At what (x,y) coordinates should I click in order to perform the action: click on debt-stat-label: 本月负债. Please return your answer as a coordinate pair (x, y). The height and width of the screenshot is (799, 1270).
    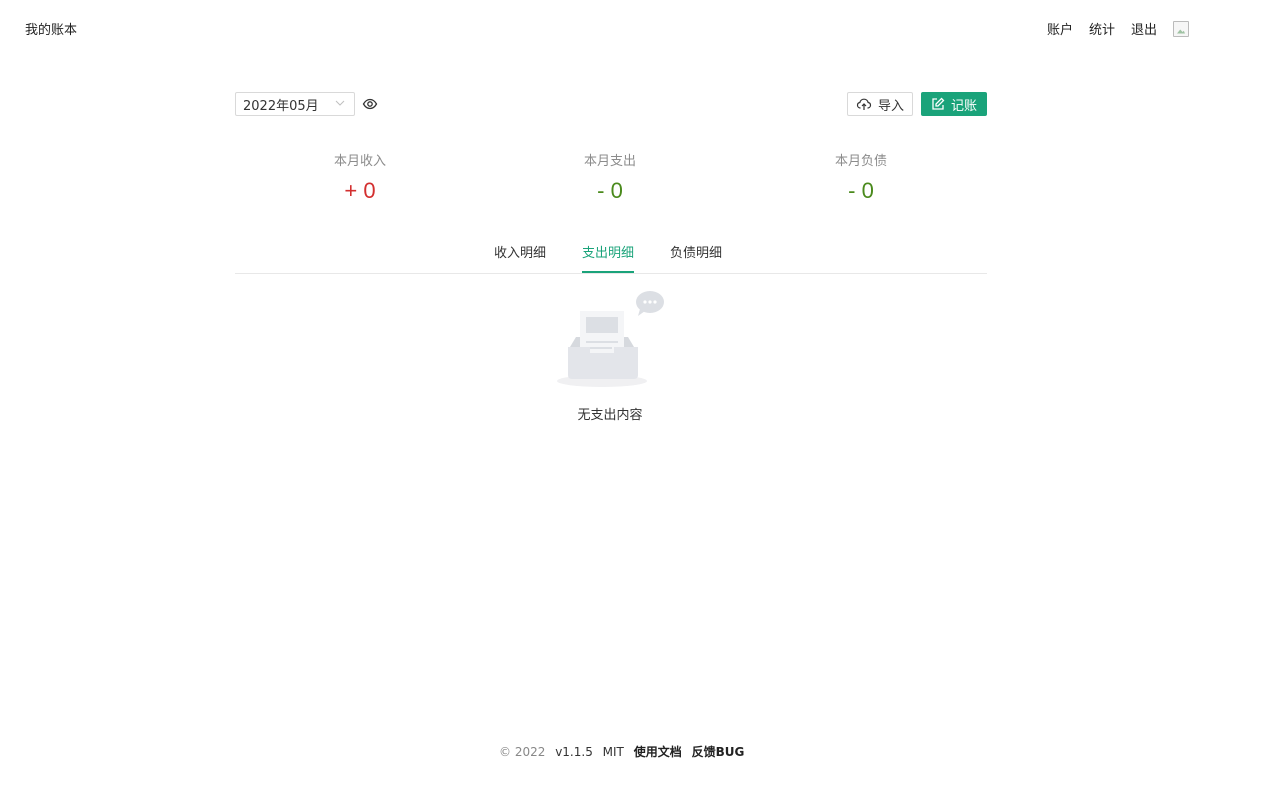
    Looking at the image, I should click on (860, 161).